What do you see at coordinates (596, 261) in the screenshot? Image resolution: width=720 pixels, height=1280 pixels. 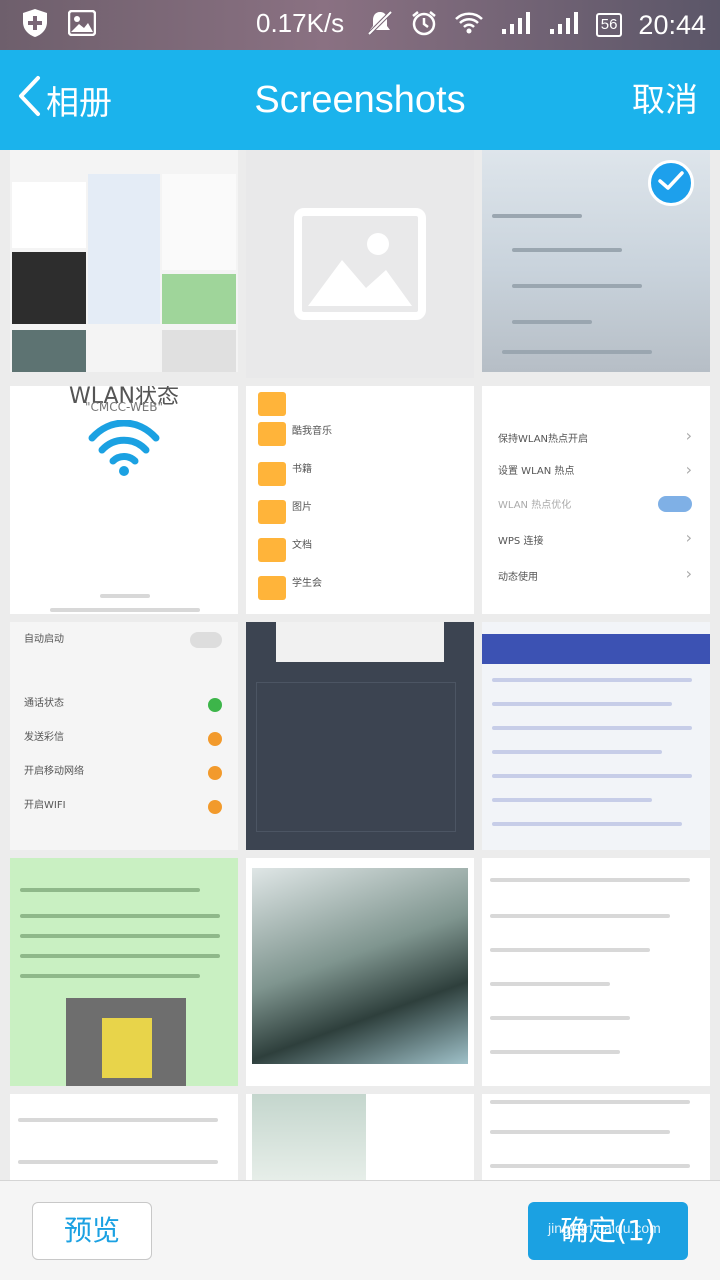 I see `thumbnail-selected` at bounding box center [596, 261].